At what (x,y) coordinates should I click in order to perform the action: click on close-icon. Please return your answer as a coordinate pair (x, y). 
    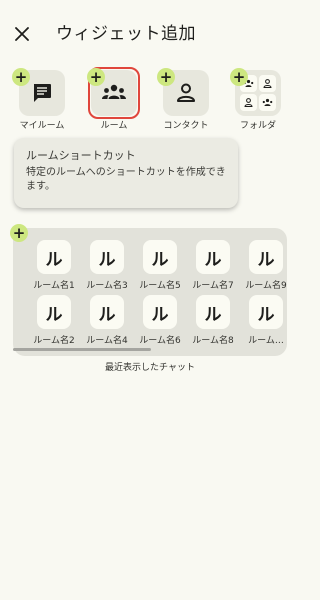
    Looking at the image, I should click on (22, 34).